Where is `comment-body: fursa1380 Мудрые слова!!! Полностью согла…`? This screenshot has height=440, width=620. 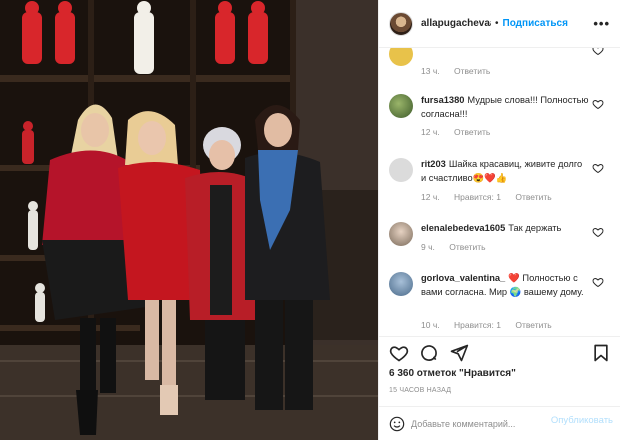 comment-body: fursa1380 Мудрые слова!!! Полностью согла… is located at coordinates (505, 107).